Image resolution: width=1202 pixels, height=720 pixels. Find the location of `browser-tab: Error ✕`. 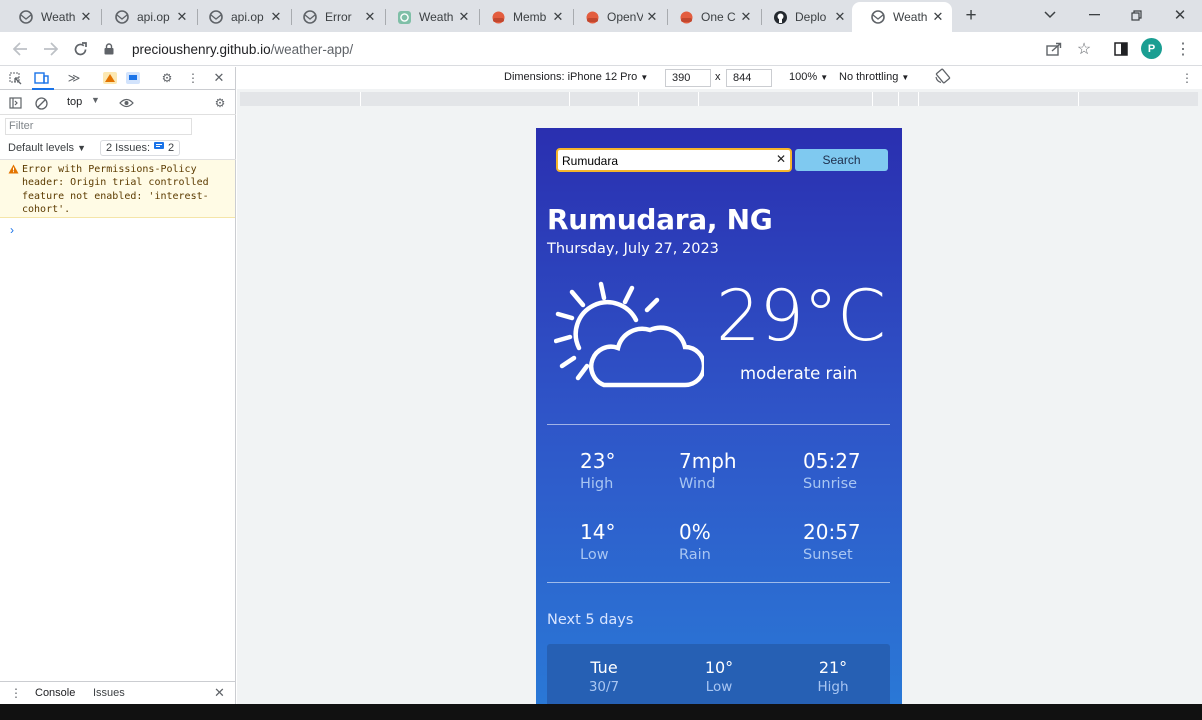

browser-tab: Error ✕ is located at coordinates (334, 17).